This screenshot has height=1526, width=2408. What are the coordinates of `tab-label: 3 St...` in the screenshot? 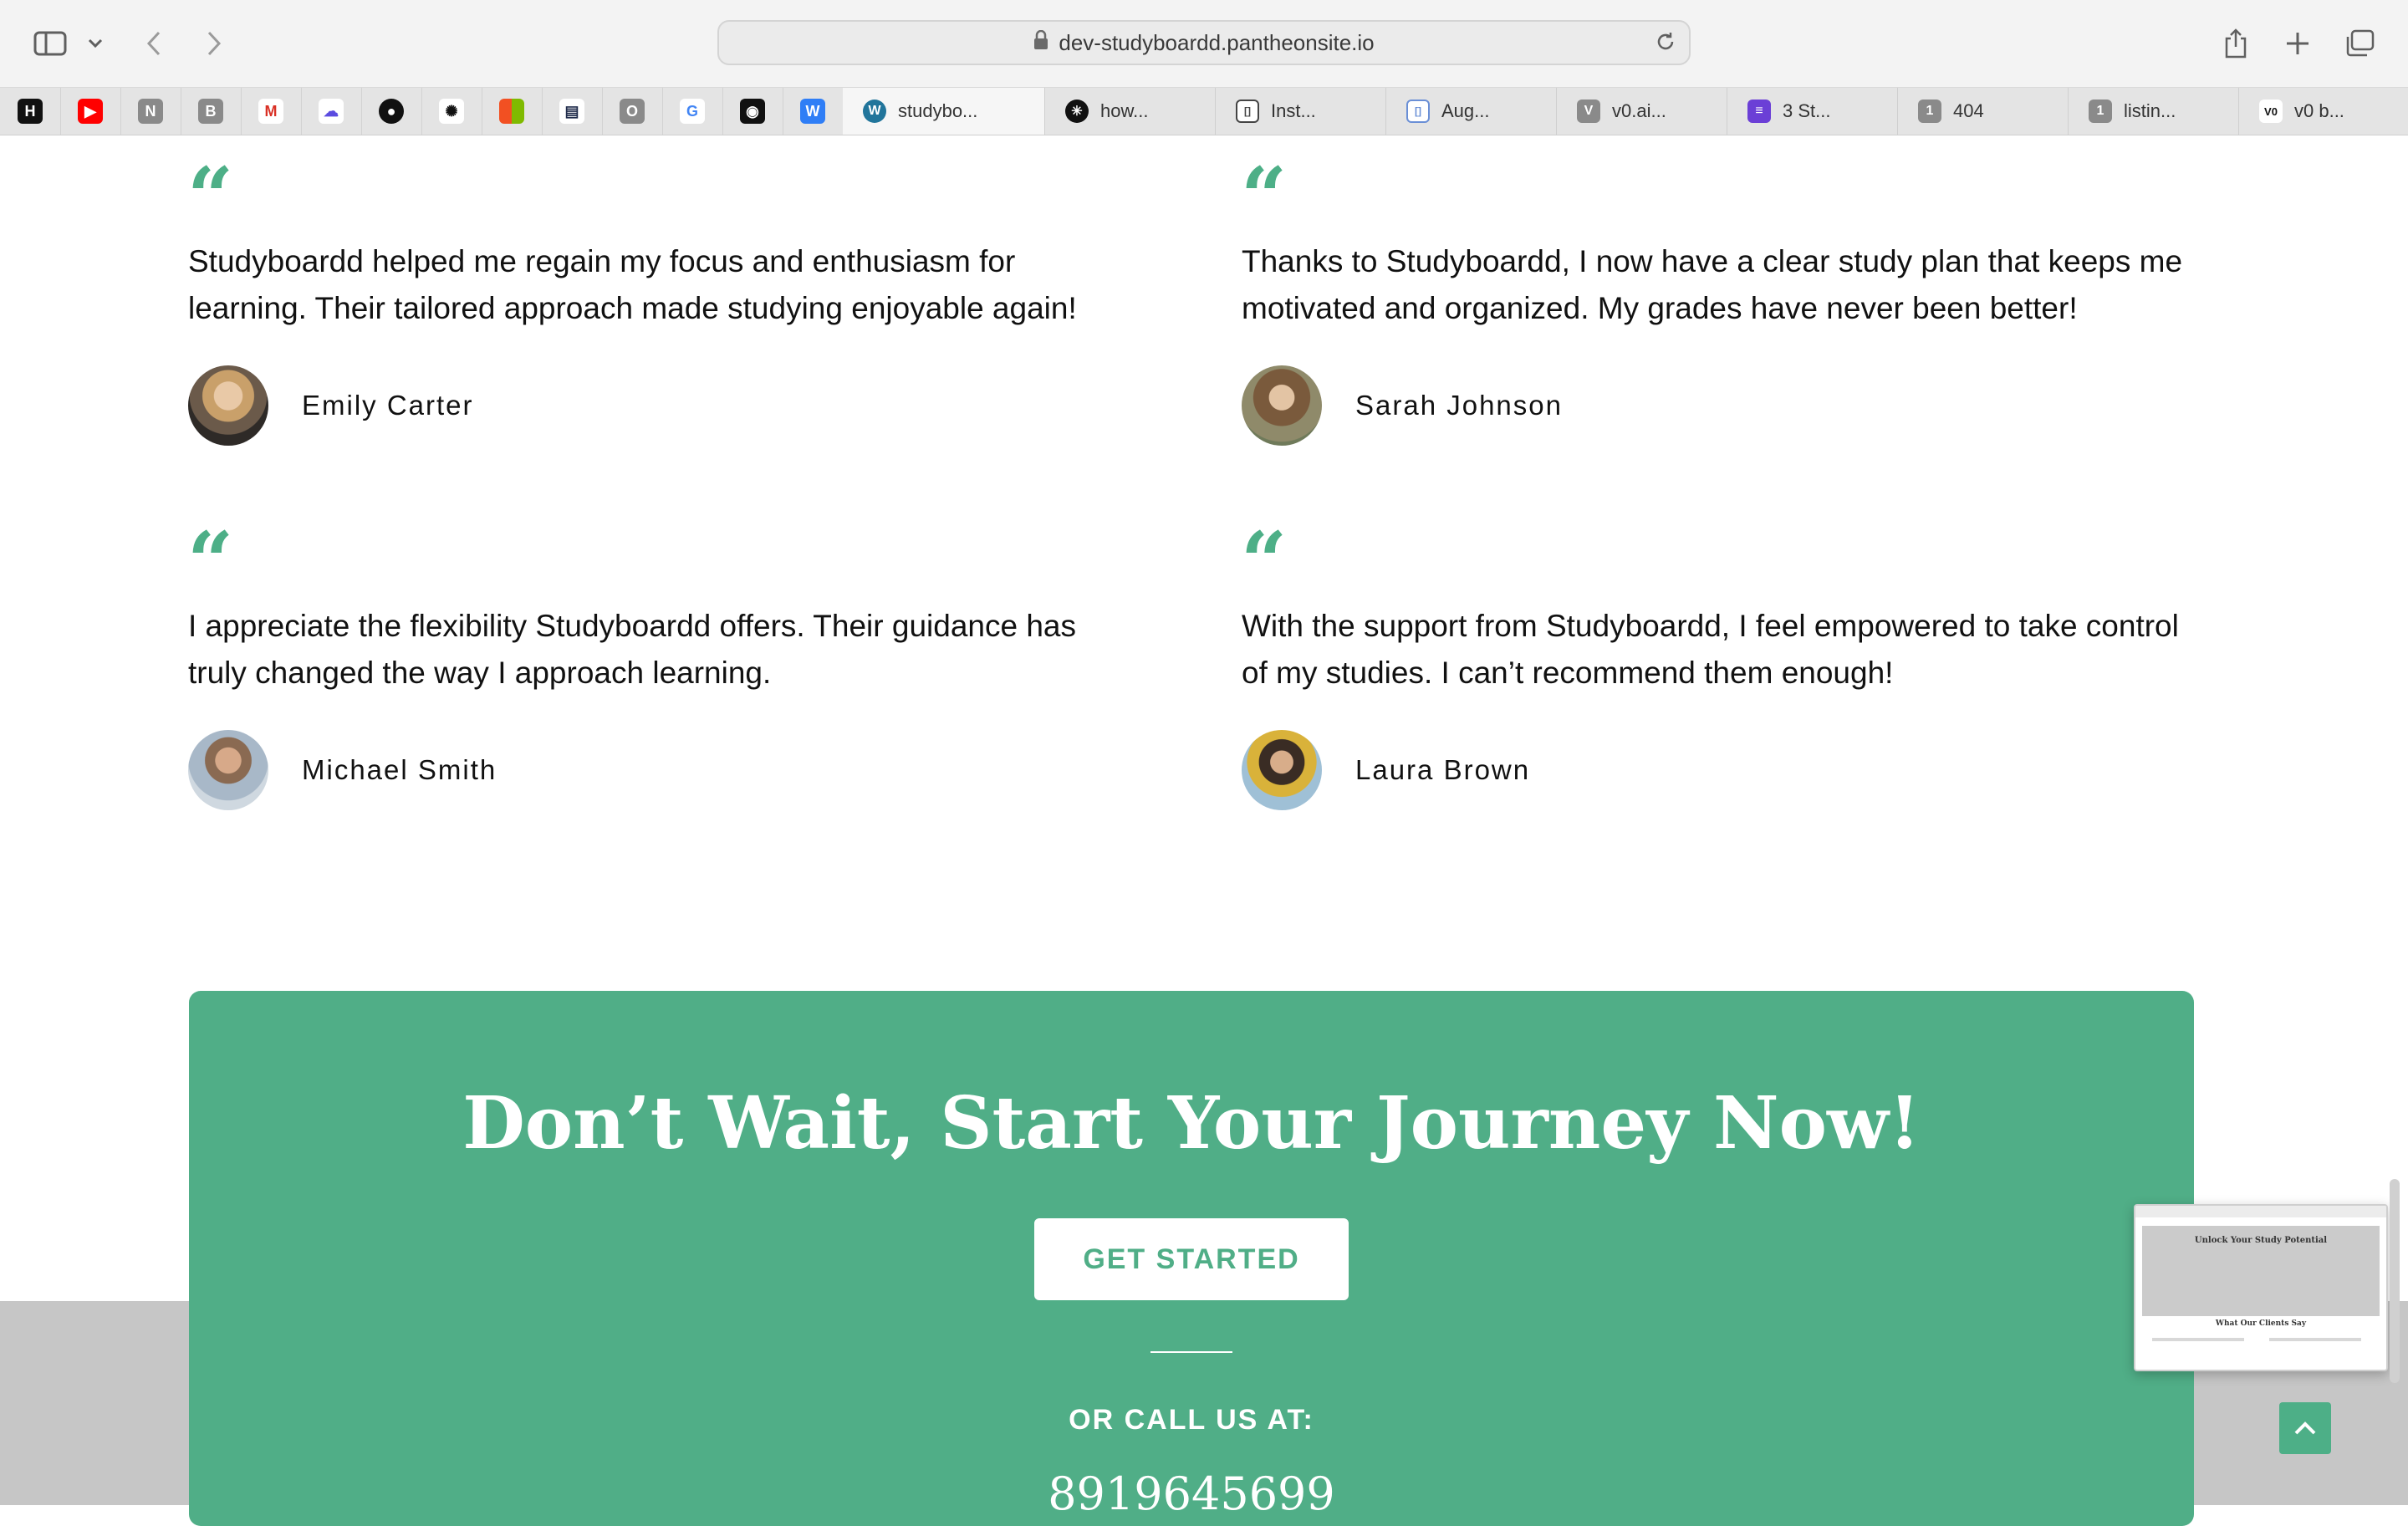 It's located at (1807, 110).